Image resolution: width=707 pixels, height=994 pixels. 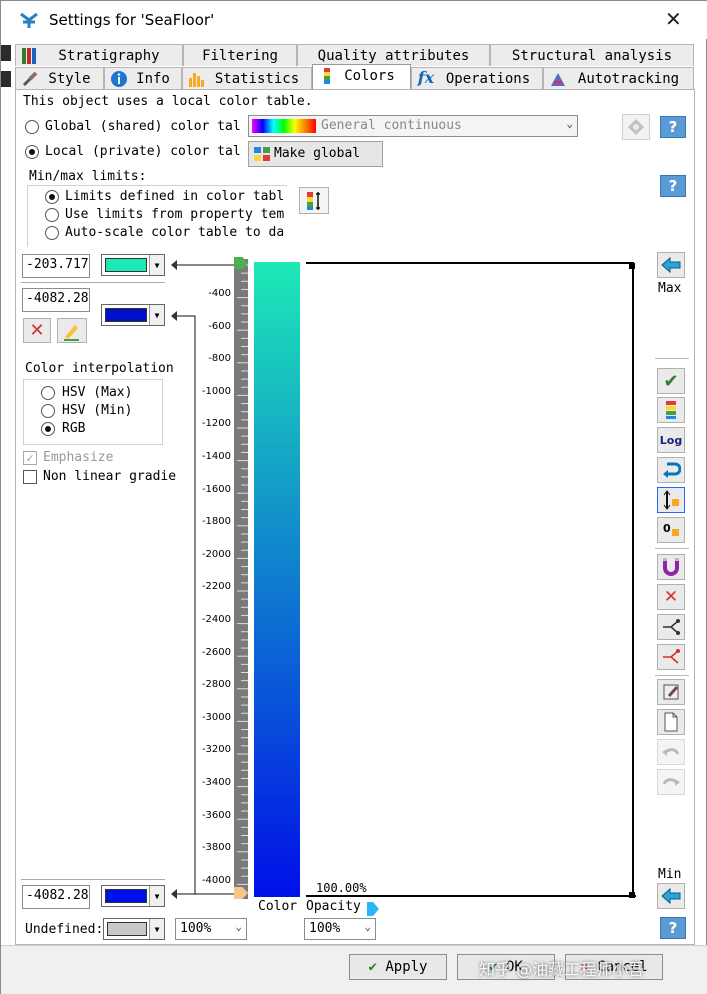 I want to click on interp-rgb-radio, so click(x=48, y=429).